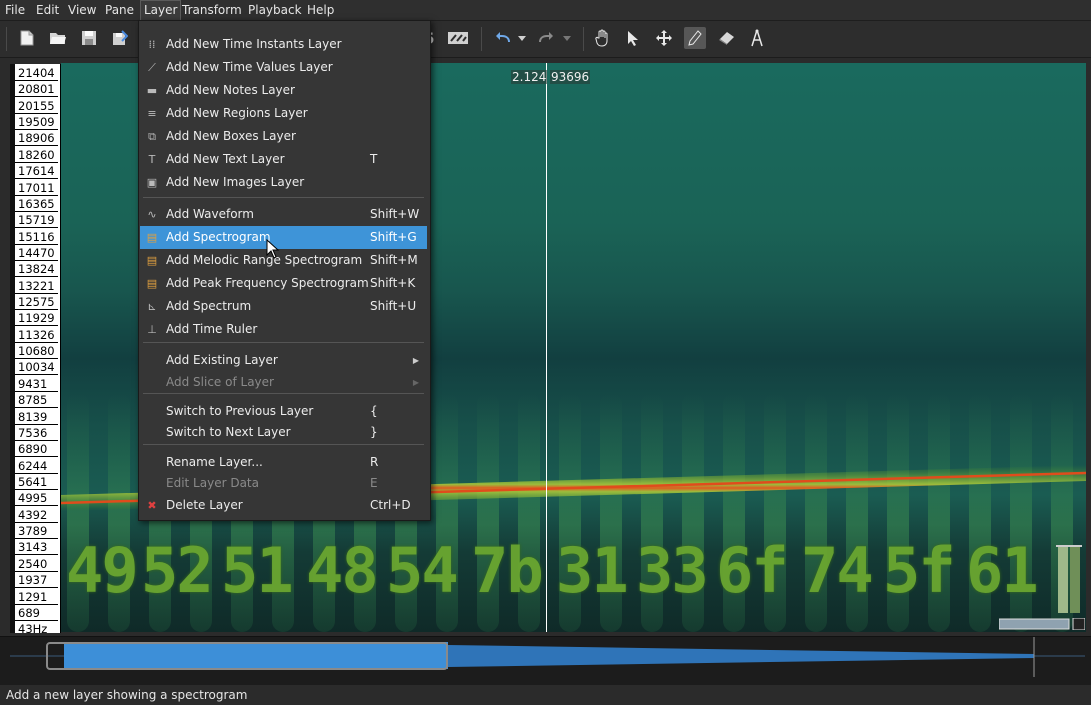  What do you see at coordinates (264, 260) in the screenshot?
I see `menu-item-label: Add Melodic Range Spectrogram` at bounding box center [264, 260].